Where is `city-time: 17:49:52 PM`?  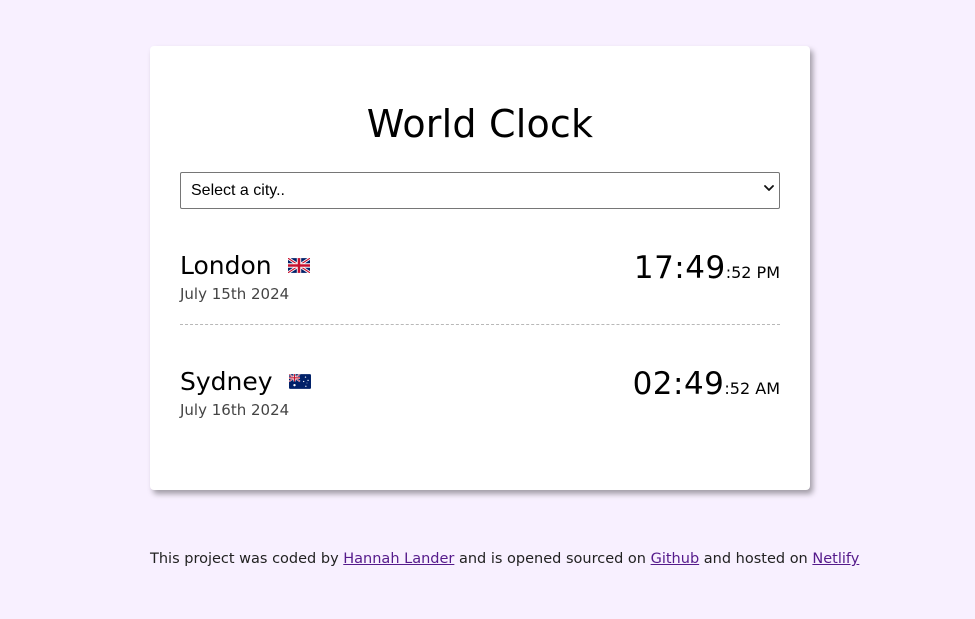 city-time: 17:49:52 PM is located at coordinates (707, 270).